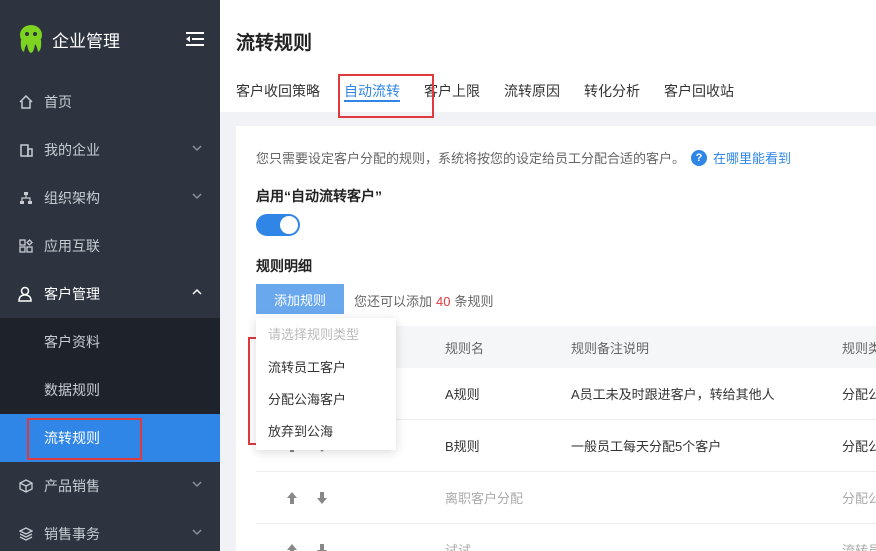  What do you see at coordinates (72, 198) in the screenshot?
I see `sidebar-item-label: 组织架构` at bounding box center [72, 198].